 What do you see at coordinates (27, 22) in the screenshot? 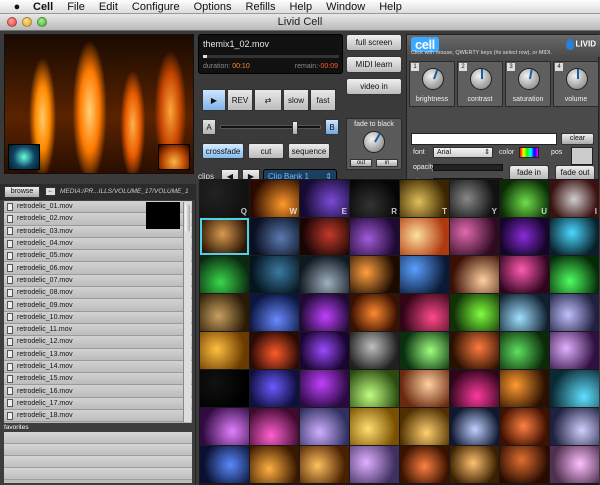
I see `minimize-window-button` at bounding box center [27, 22].